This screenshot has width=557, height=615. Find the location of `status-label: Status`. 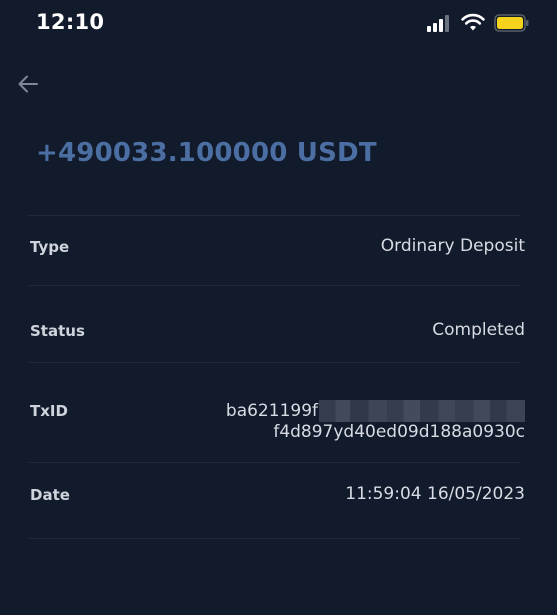

status-label: Status is located at coordinates (57, 331).